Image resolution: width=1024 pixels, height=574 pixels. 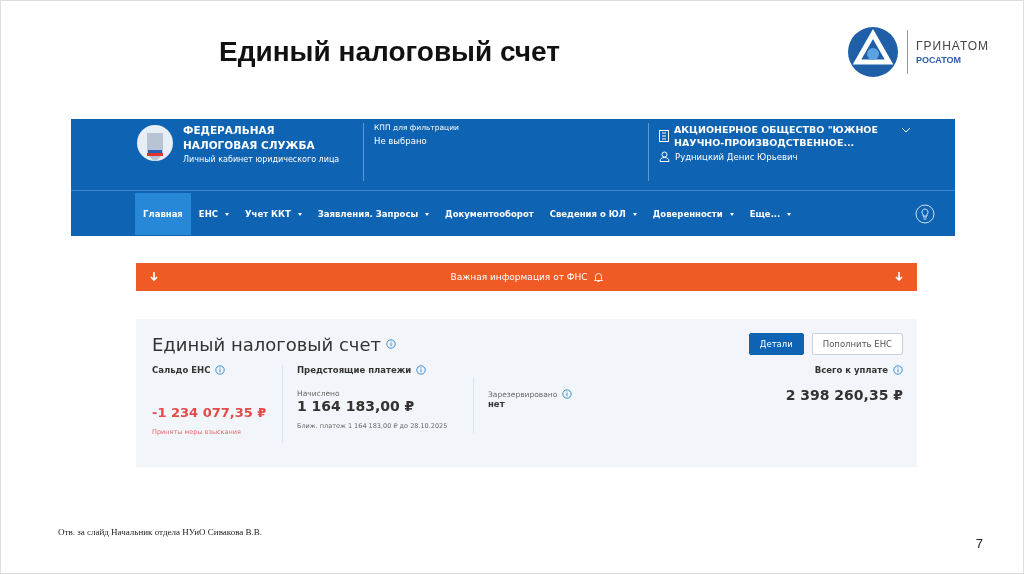 What do you see at coordinates (249, 138) in the screenshot?
I see `org-name: ФЕДЕРАЛЬНАЯ НАЛОГОВАЯ СЛУЖБА` at bounding box center [249, 138].